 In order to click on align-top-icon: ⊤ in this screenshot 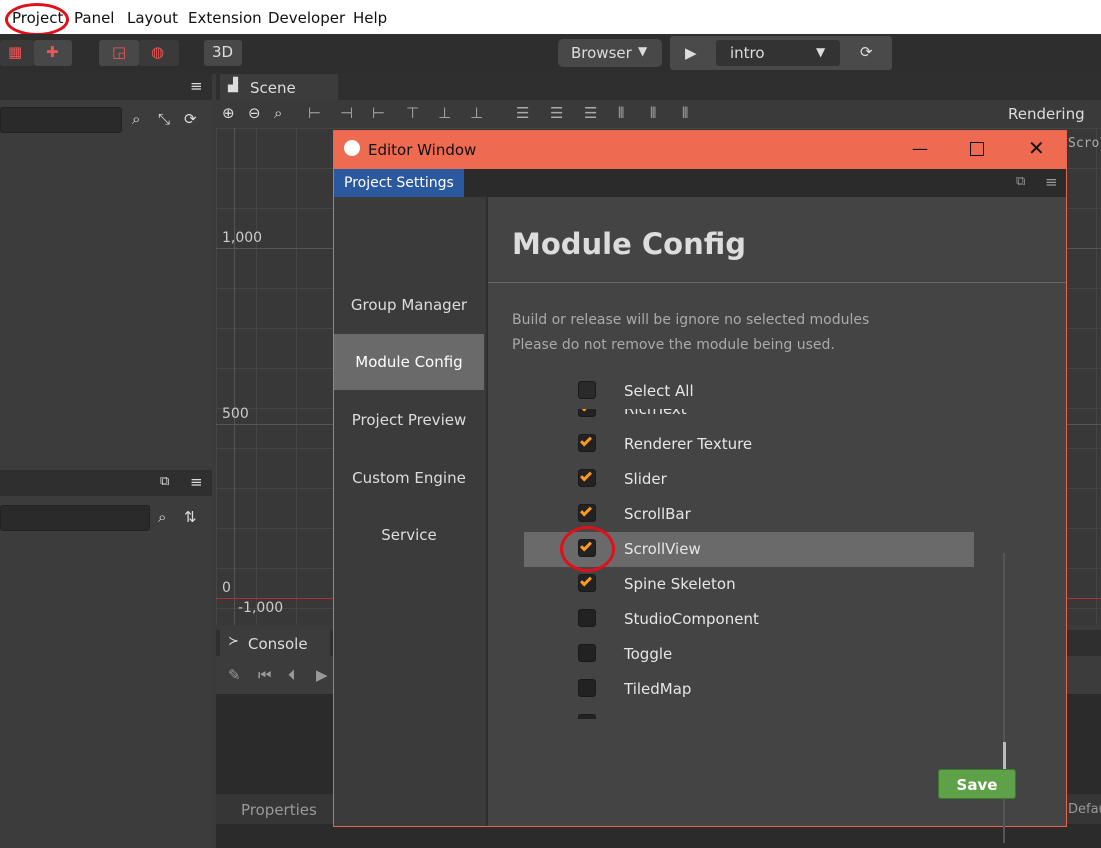, I will do `click(412, 113)`.